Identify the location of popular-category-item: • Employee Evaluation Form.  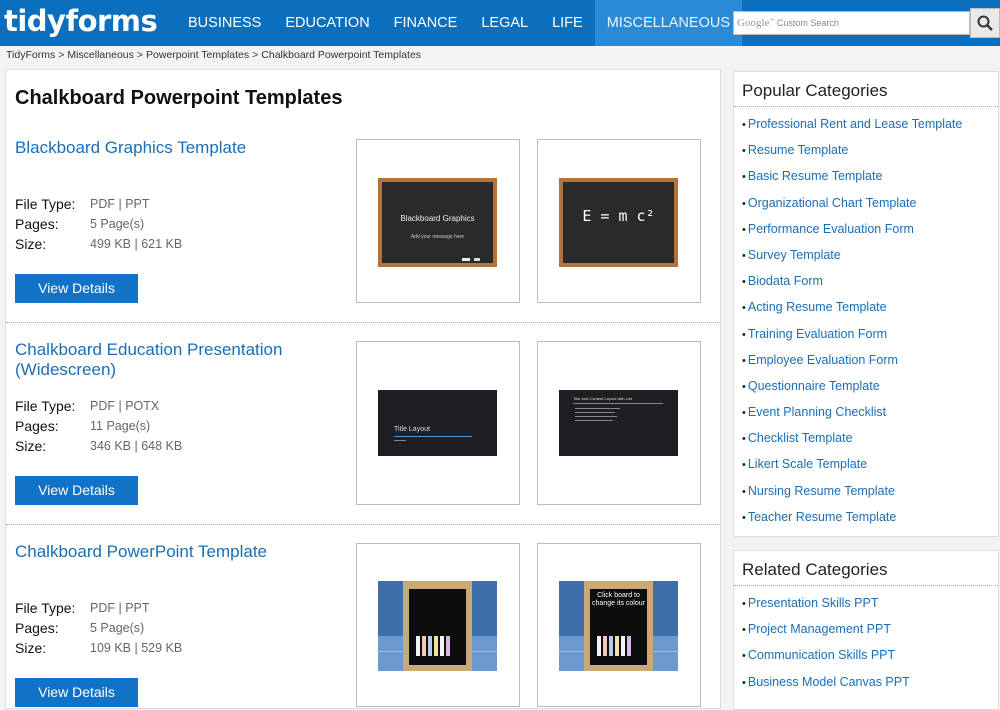
(870, 360).